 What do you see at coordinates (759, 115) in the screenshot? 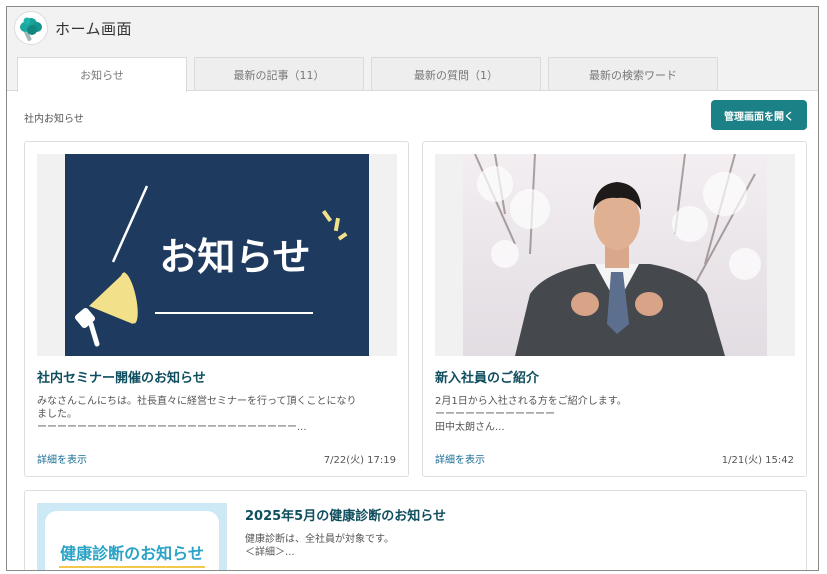
I see `open-admin-button: 管理画面を開く` at bounding box center [759, 115].